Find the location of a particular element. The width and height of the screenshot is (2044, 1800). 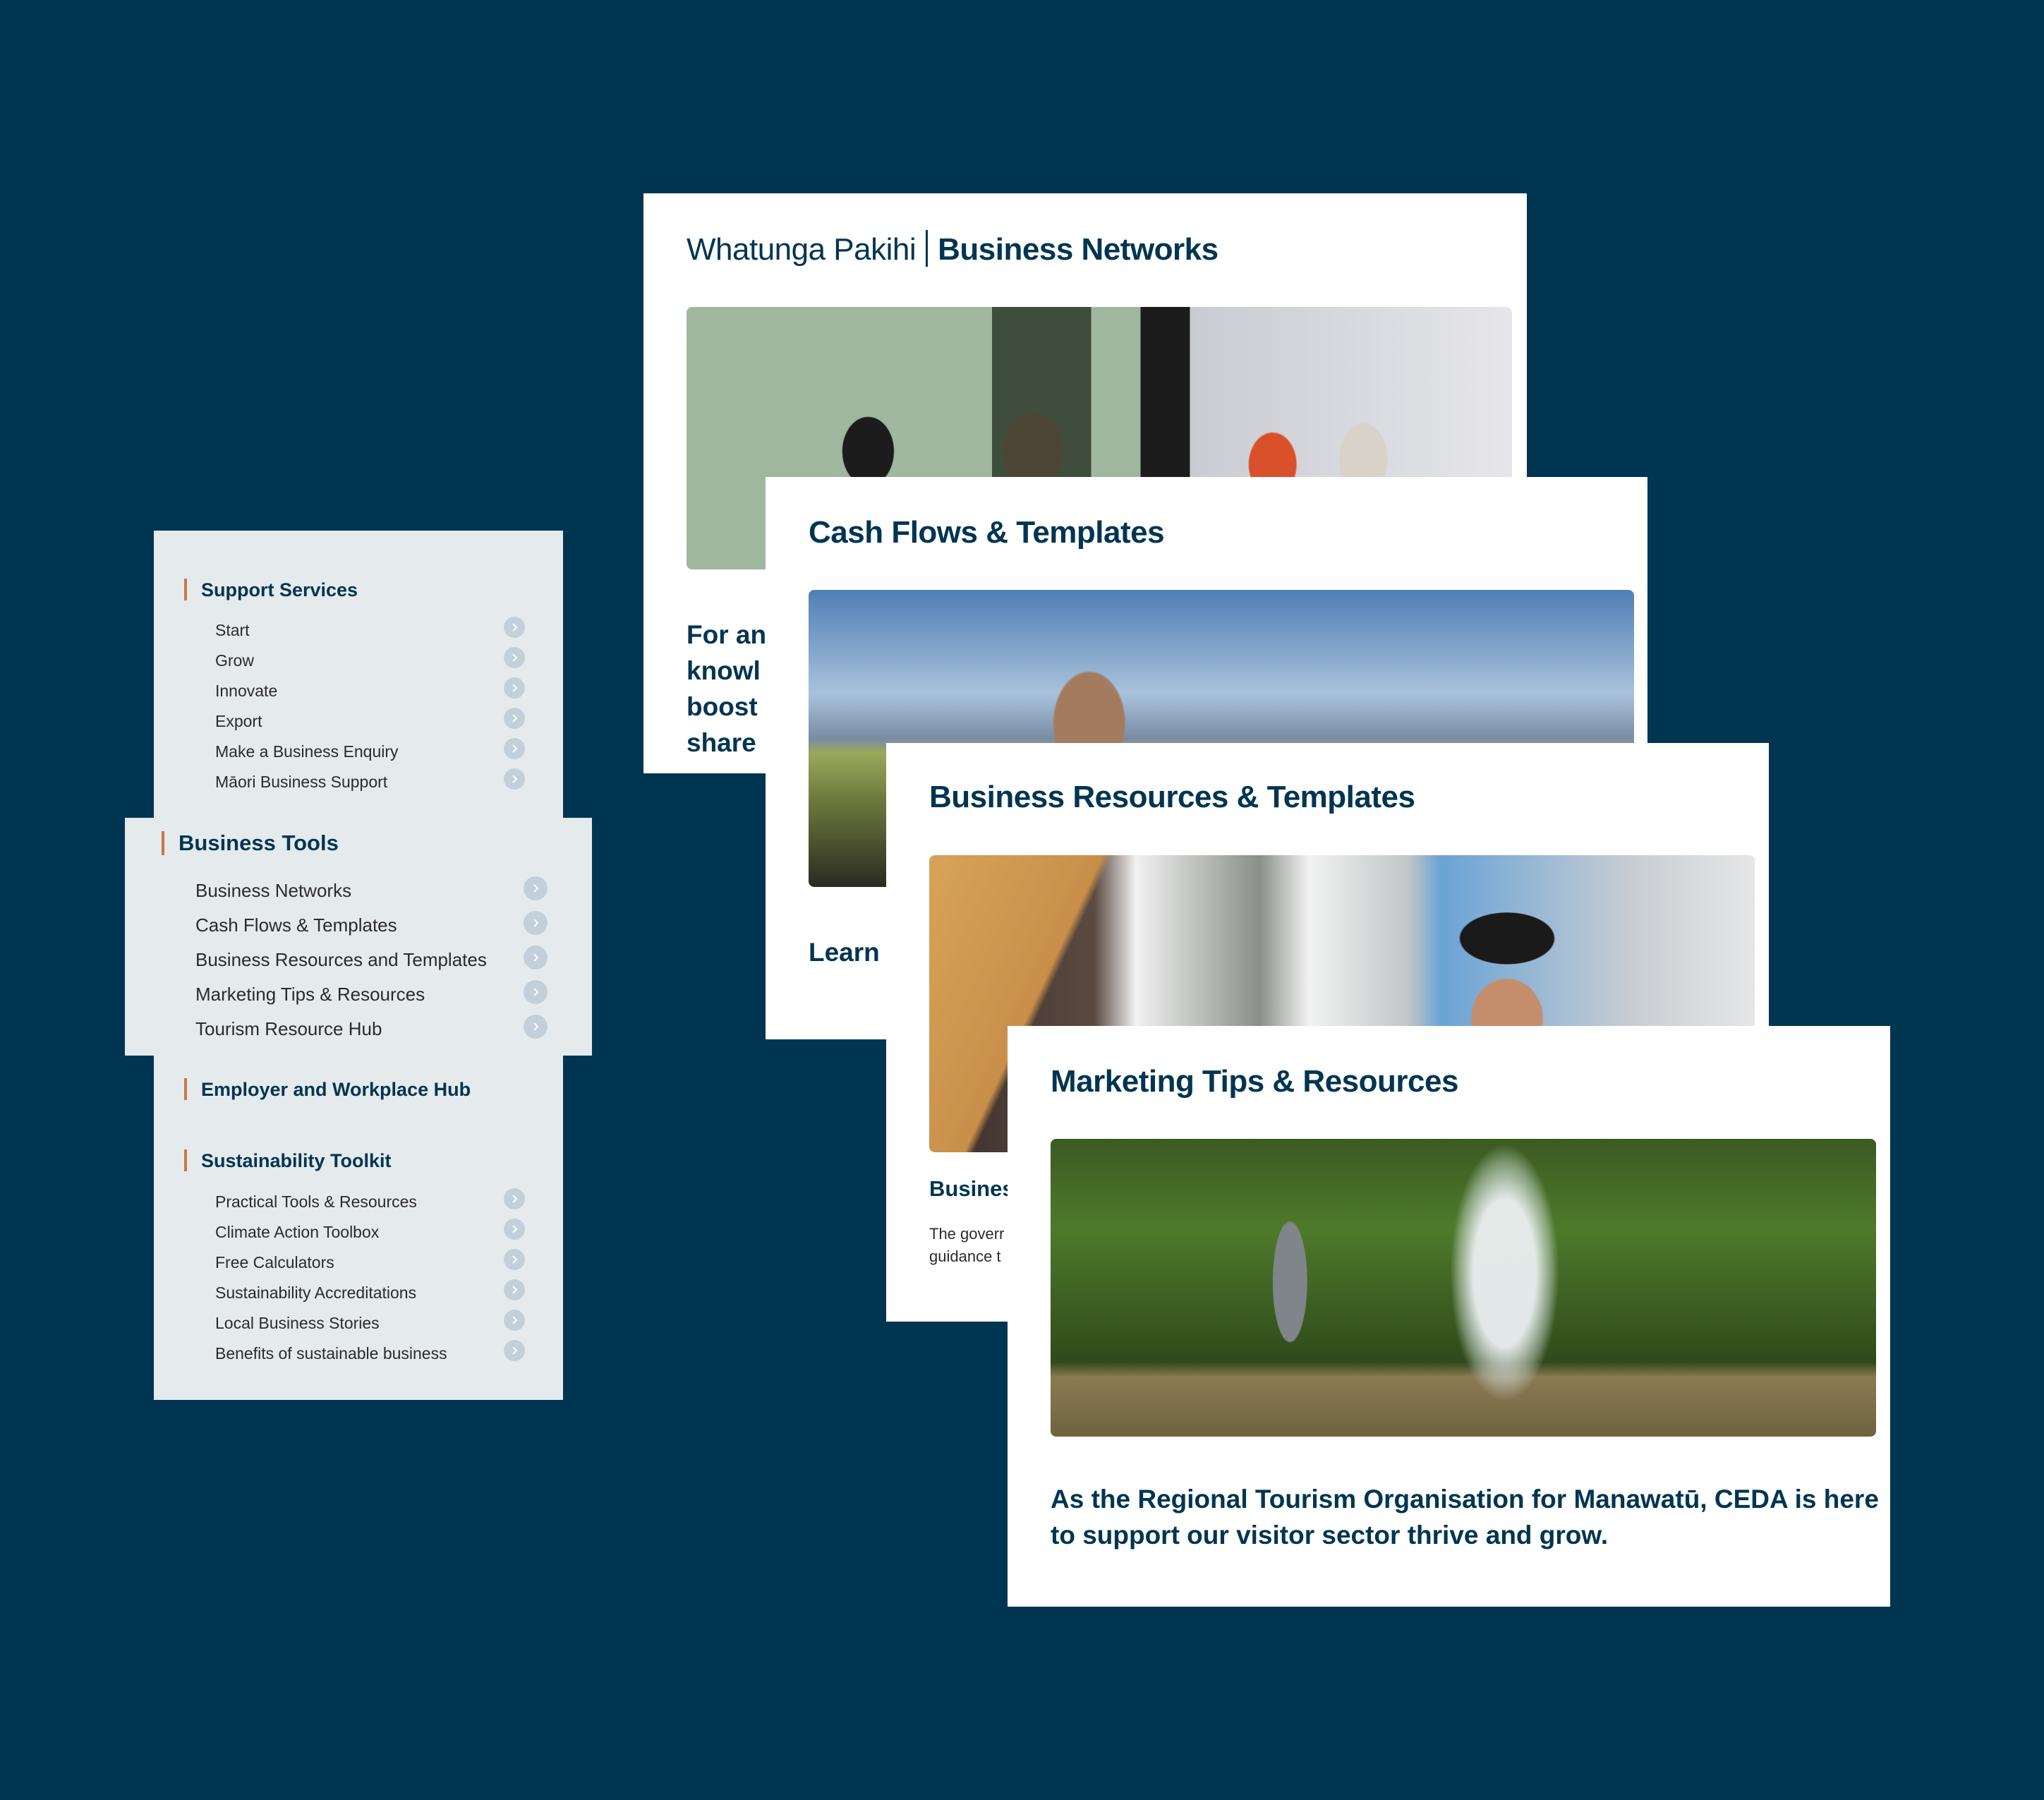

sidebar-item-business-enquiry: Make a Business Enquiry is located at coordinates (307, 751).